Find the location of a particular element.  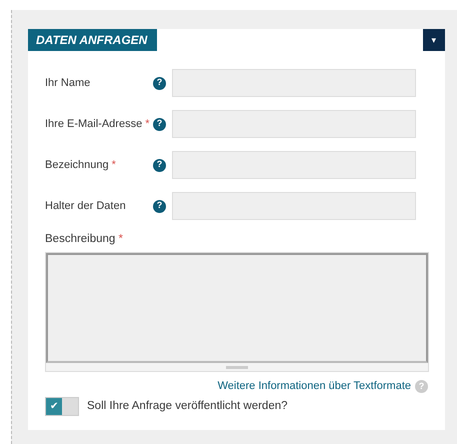

field-label: Beschreibung * is located at coordinates (84, 239).